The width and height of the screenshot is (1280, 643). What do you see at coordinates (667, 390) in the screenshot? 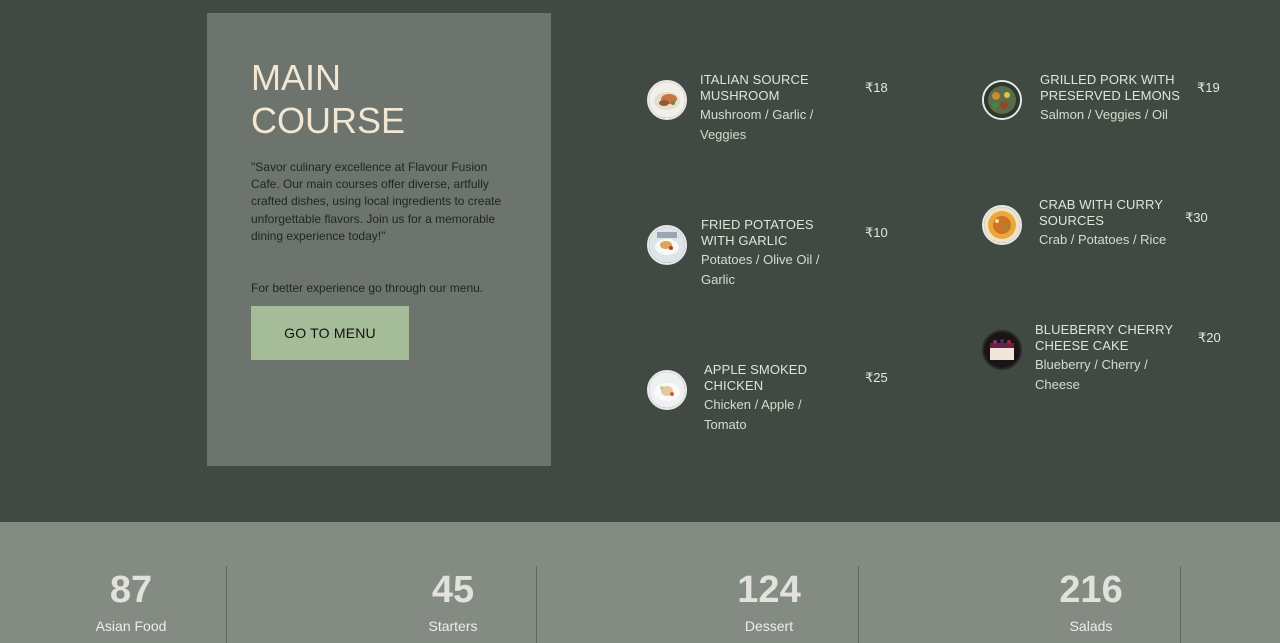
I see `chicken-dish-icon` at bounding box center [667, 390].